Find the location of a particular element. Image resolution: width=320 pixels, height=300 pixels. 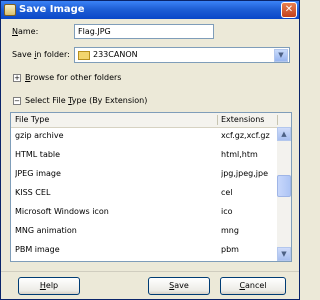

table-header: File Type Extensions is located at coordinates (151, 120).